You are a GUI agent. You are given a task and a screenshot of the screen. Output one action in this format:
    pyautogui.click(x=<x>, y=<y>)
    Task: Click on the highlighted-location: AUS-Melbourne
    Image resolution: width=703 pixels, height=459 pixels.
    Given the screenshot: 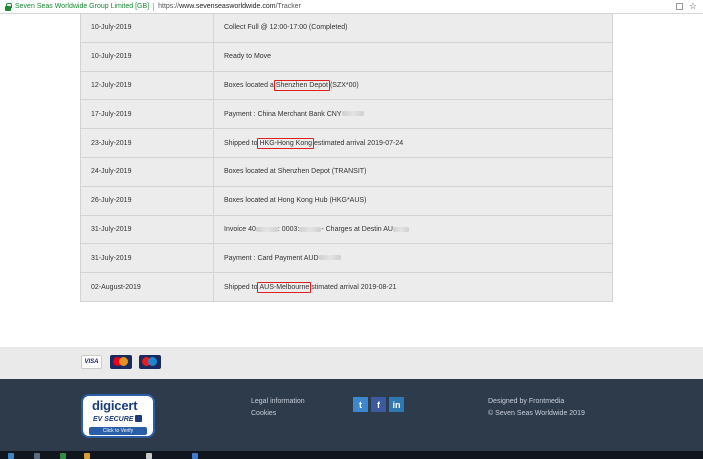 What is the action you would take?
    pyautogui.click(x=284, y=287)
    